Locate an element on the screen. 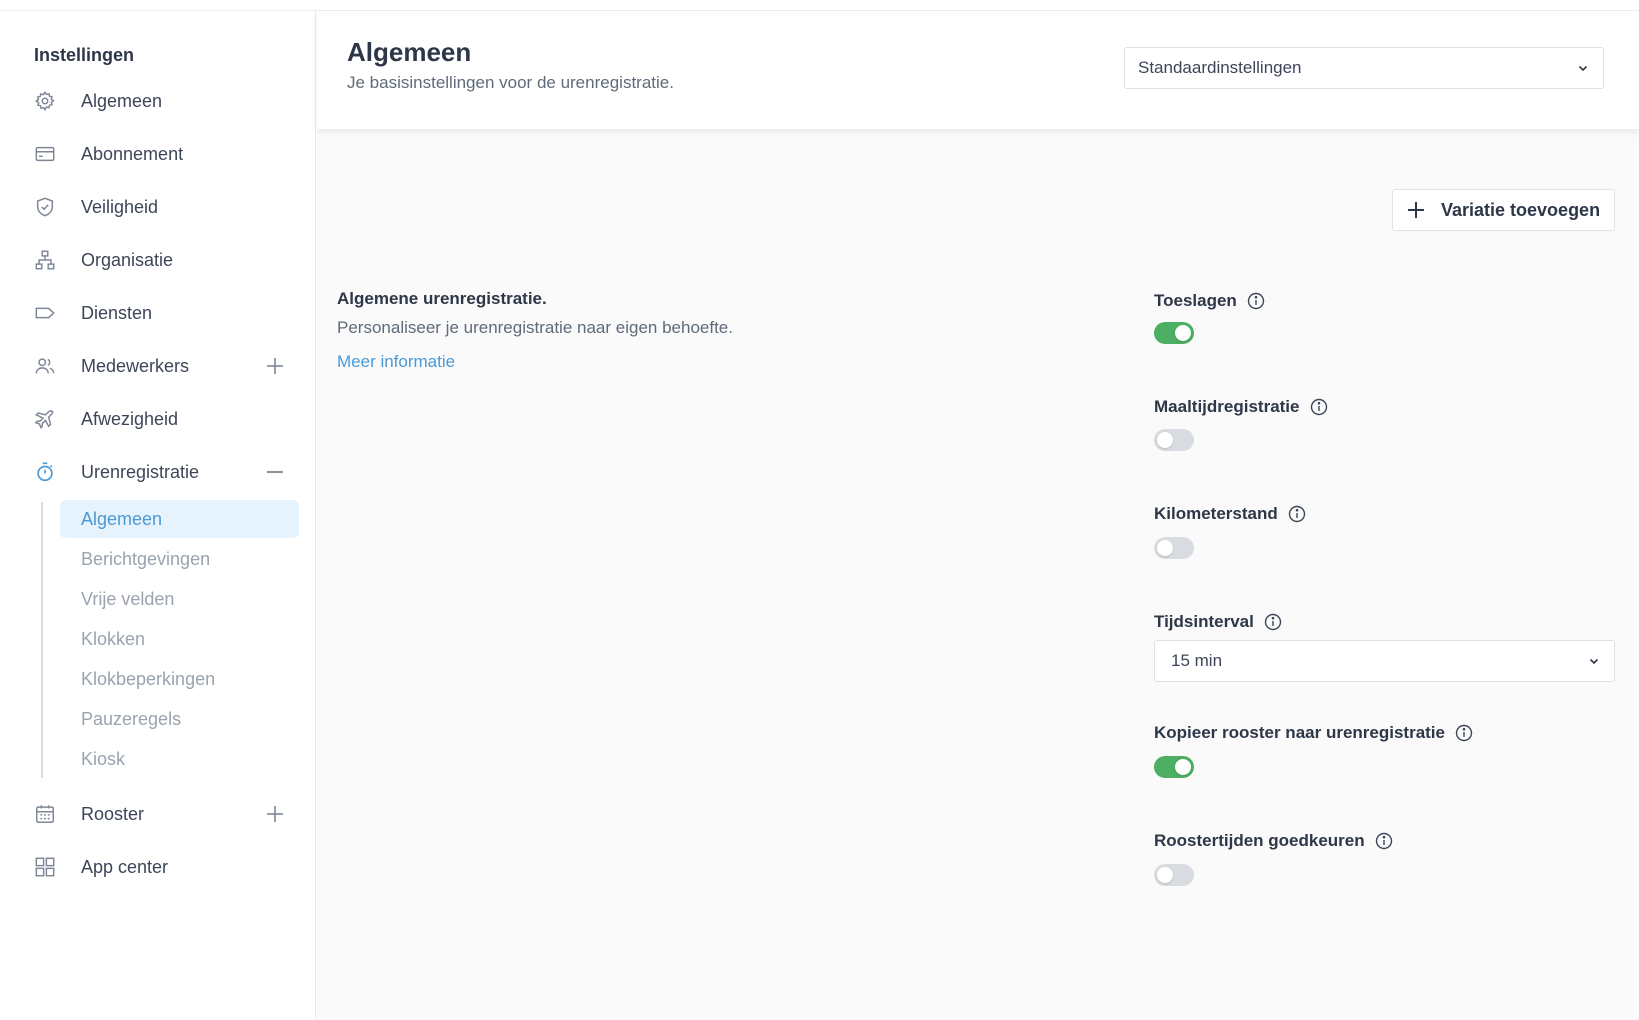 This screenshot has width=1639, height=1020. sidebar-title: Instellingen is located at coordinates (84, 55).